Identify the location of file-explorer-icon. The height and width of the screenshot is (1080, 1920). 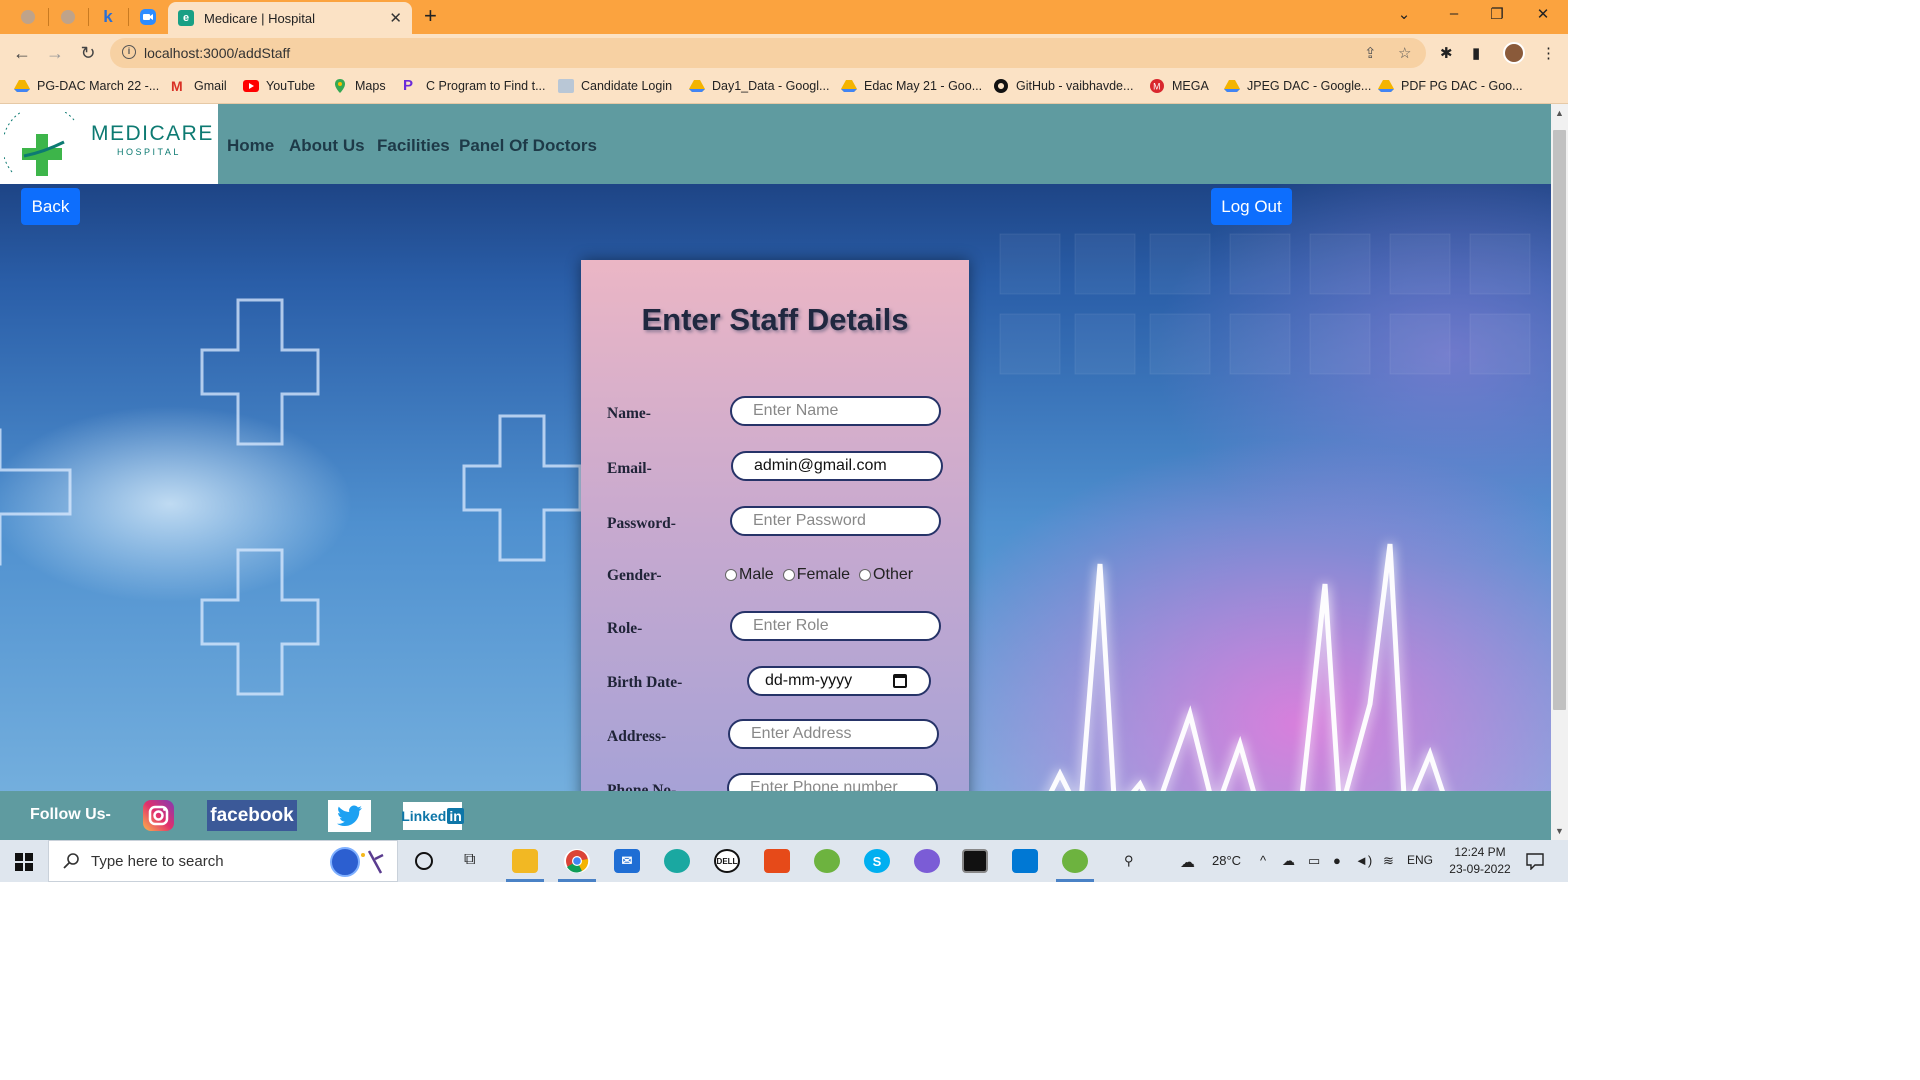
(525, 861).